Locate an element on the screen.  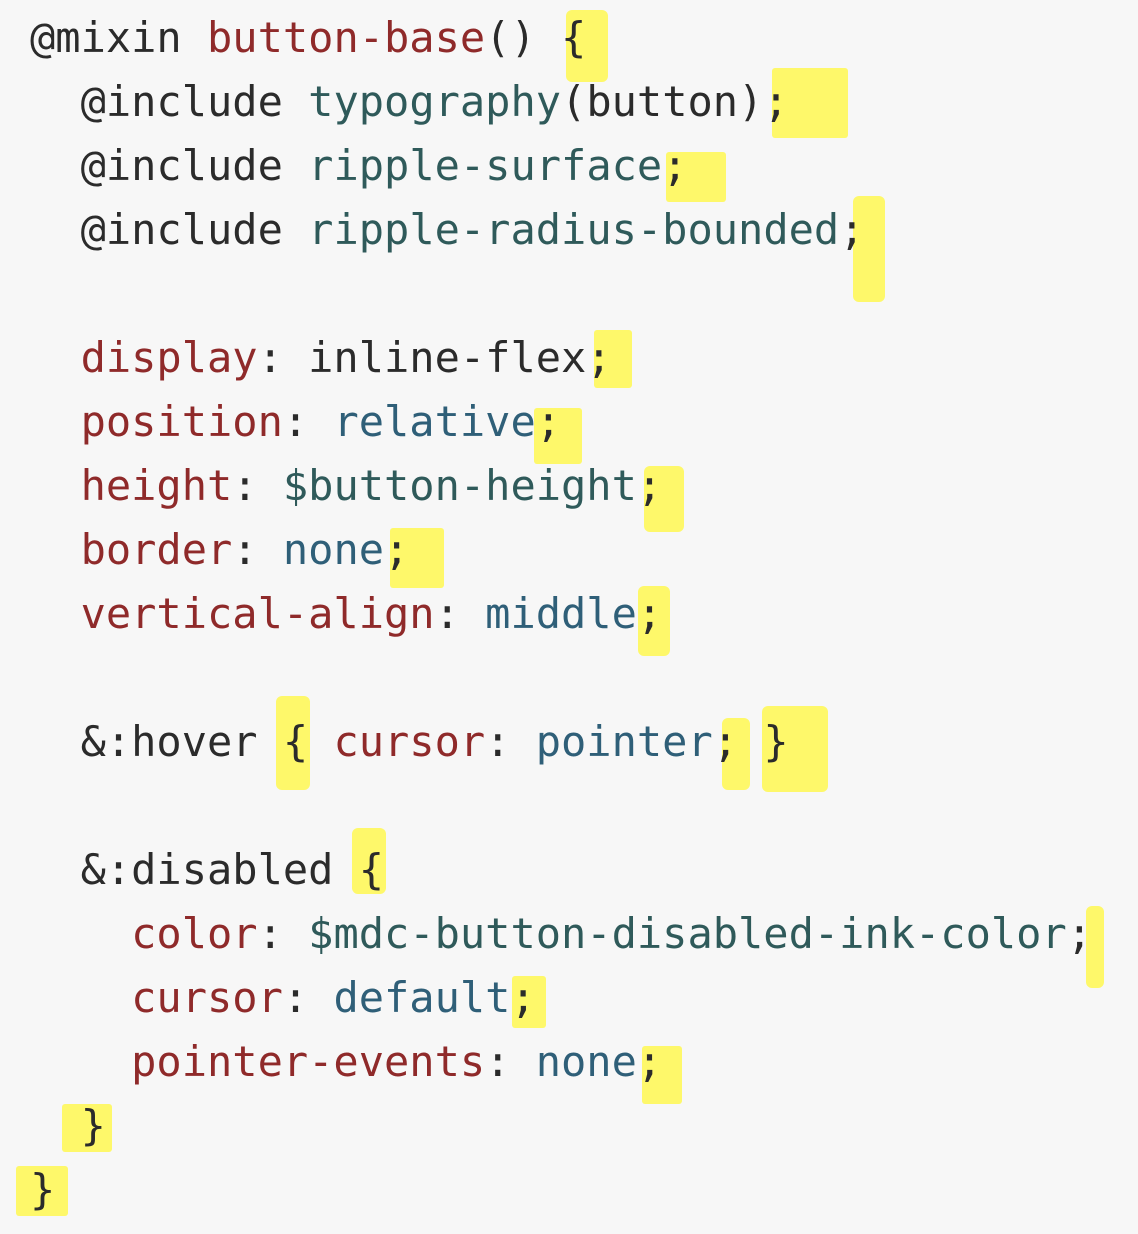
code-token: $mdc-button-disabled-ink-color is located at coordinates (687, 933).